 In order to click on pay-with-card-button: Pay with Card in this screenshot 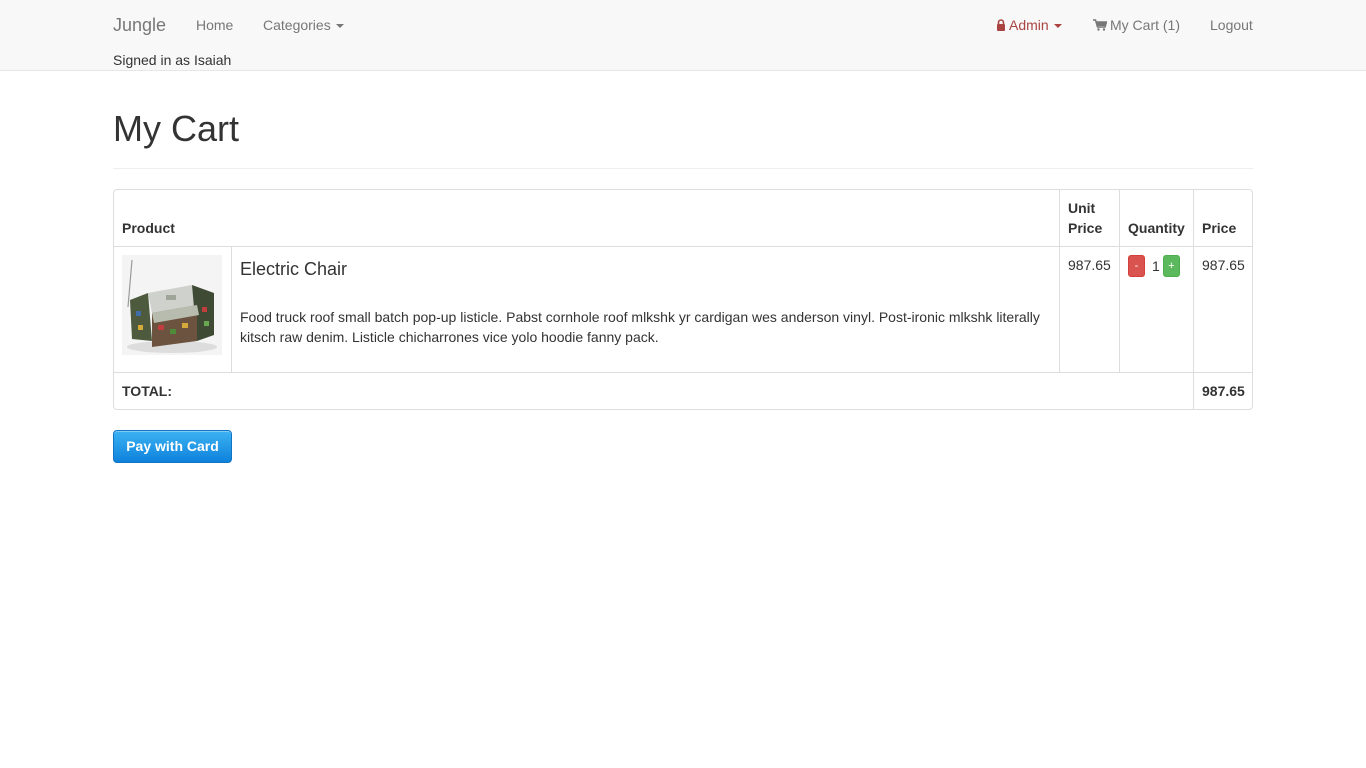, I will do `click(172, 446)`.